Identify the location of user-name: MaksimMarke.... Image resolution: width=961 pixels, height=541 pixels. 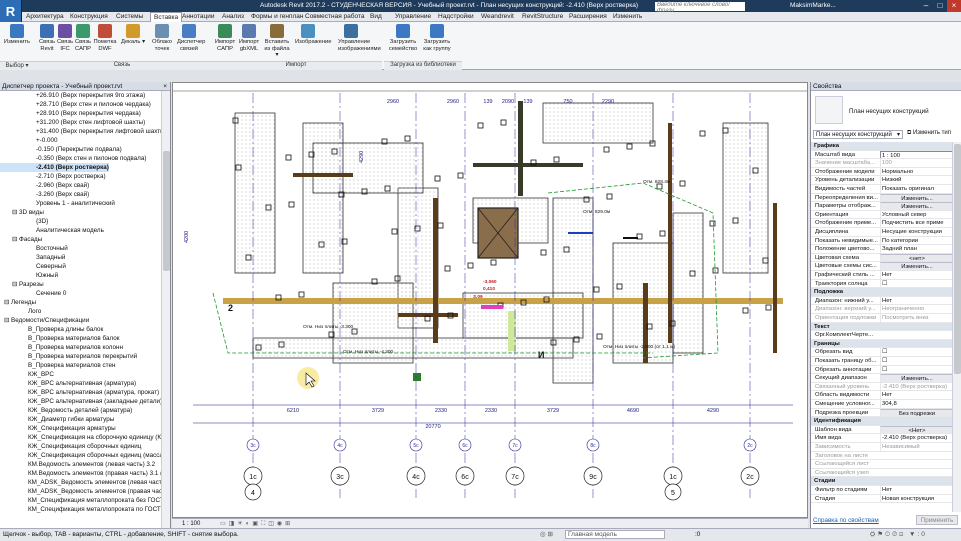
(813, 5).